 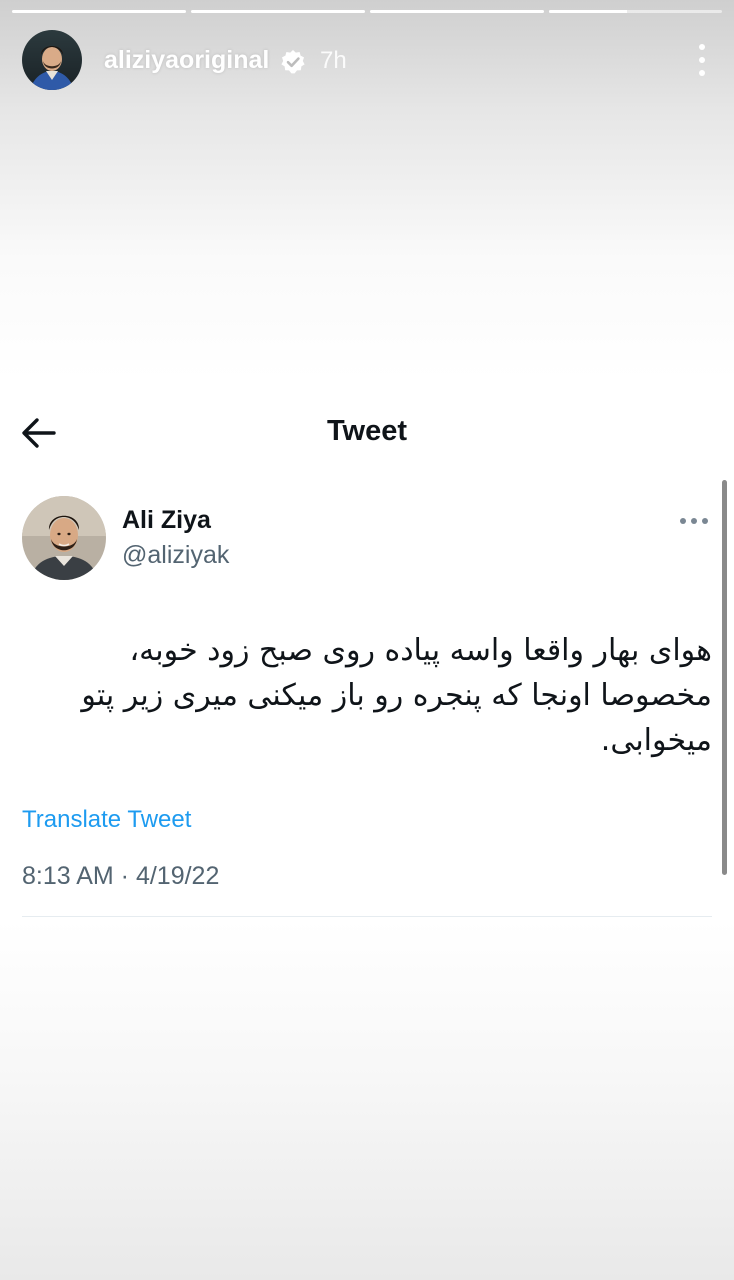 I want to click on story-username: aliziyaoriginal, so click(x=186, y=60).